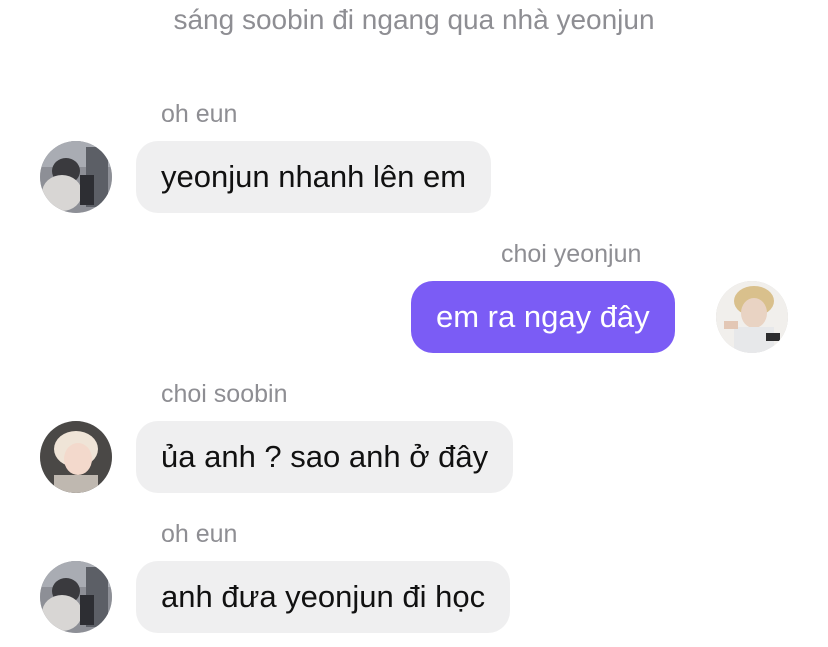 Image resolution: width=828 pixels, height=647 pixels. I want to click on sender-name: choi yeonjun, so click(571, 254).